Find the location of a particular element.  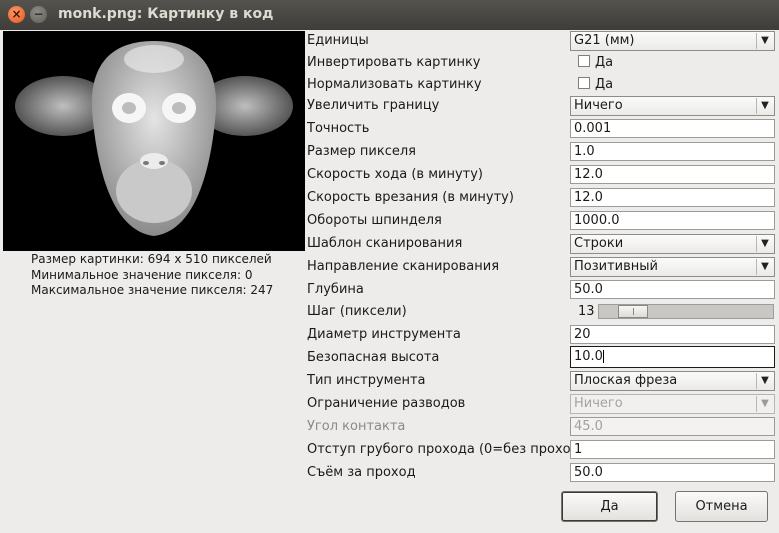

depth-input: 50.0 is located at coordinates (672, 289).